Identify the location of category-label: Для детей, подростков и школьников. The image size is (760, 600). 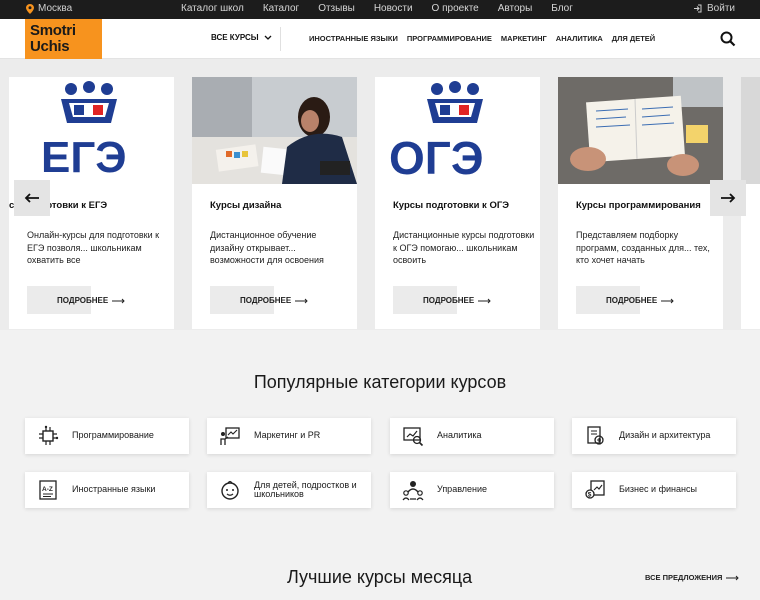
(305, 489).